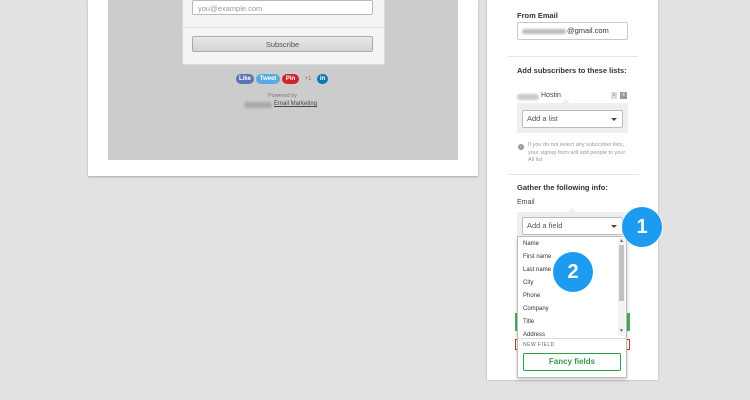  Describe the element at coordinates (545, 225) in the screenshot. I see `add-field-placeholder: Add a field` at that location.